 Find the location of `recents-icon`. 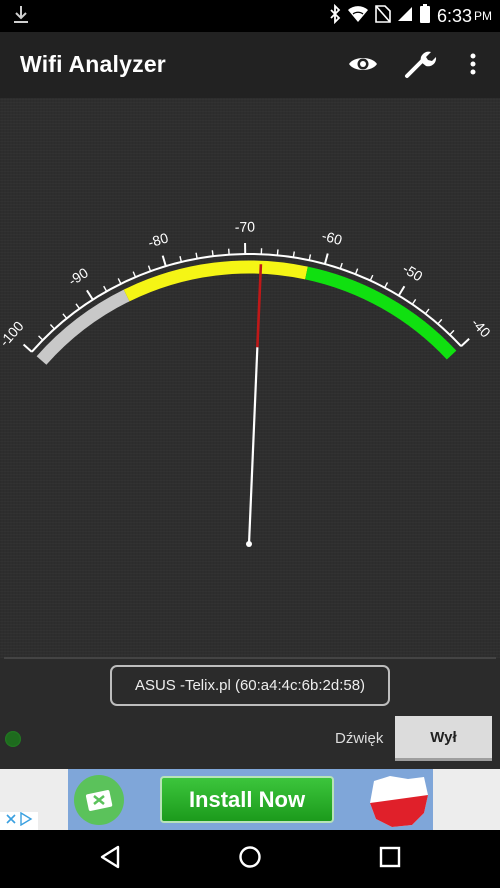

recents-icon is located at coordinates (390, 859).